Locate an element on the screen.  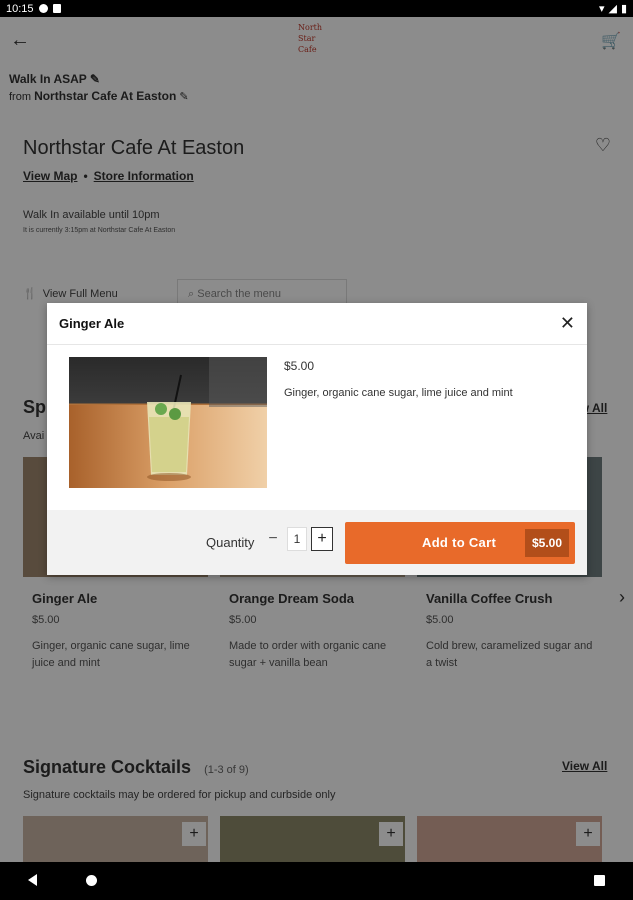
close-icon: ✕ is located at coordinates (567, 323).